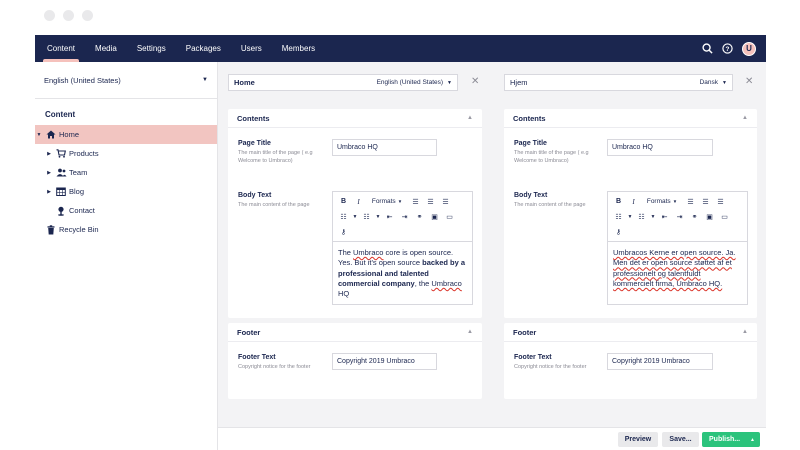  Describe the element at coordinates (734, 48) in the screenshot. I see `top-actions: ? U` at that location.